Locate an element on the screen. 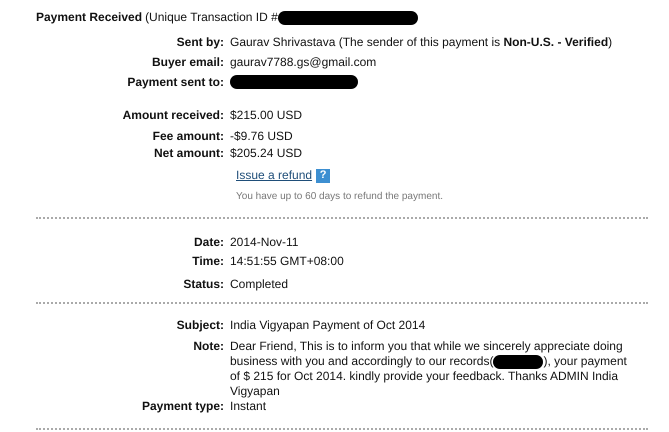 The height and width of the screenshot is (432, 669). field-value: India Vigyapan Payment of Oct 2014 is located at coordinates (328, 325).